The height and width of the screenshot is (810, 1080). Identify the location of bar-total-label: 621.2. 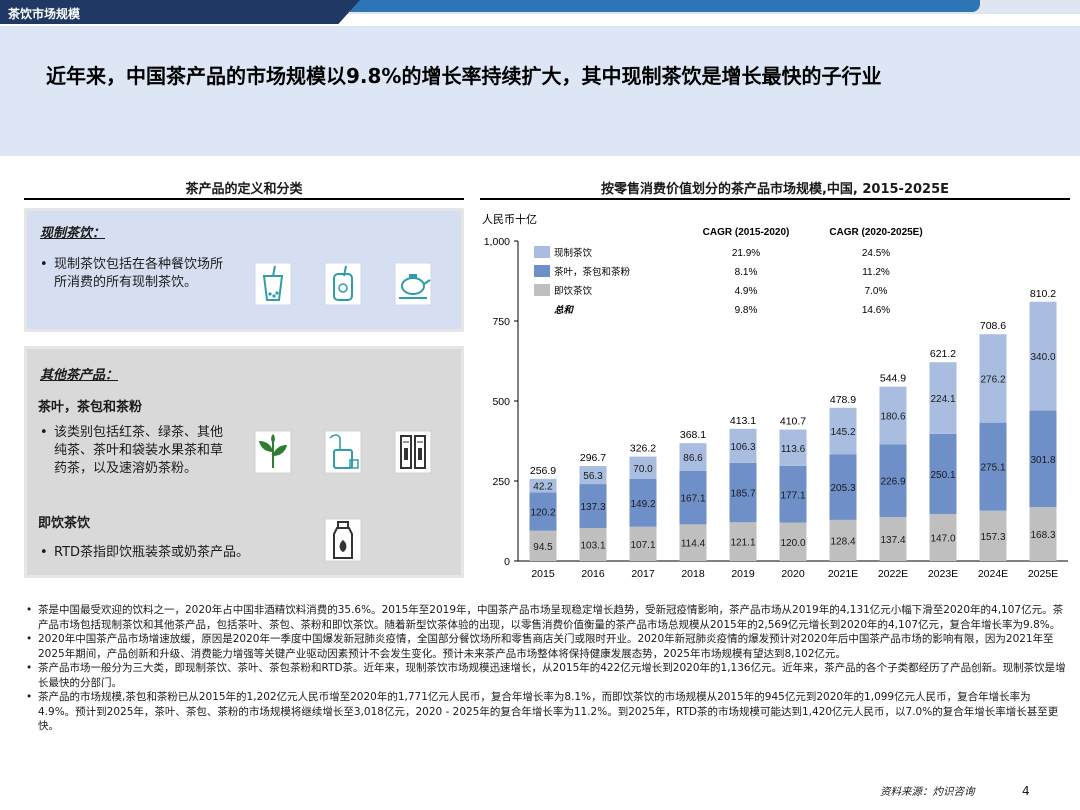
(943, 354).